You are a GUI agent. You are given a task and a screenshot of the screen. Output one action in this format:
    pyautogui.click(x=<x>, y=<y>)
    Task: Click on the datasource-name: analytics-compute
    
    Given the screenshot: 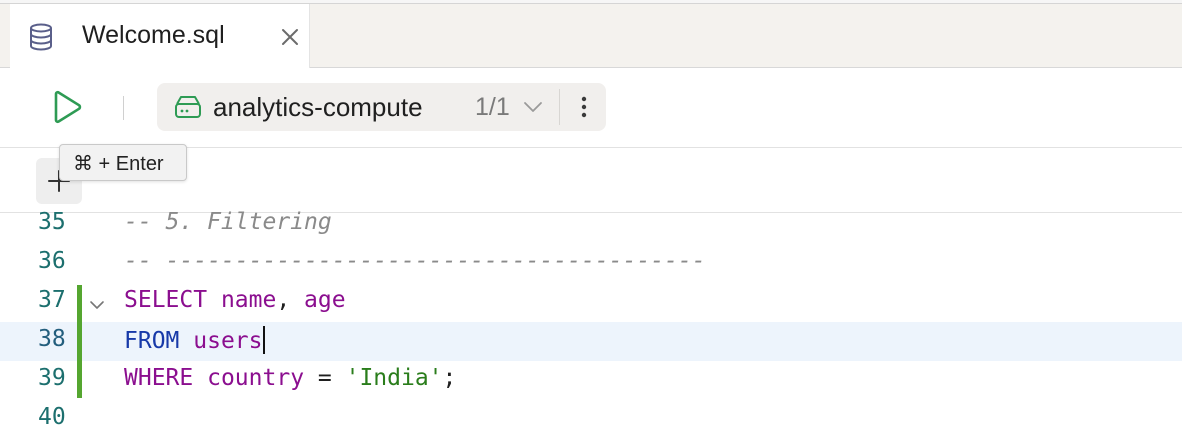 What is the action you would take?
    pyautogui.click(x=318, y=107)
    